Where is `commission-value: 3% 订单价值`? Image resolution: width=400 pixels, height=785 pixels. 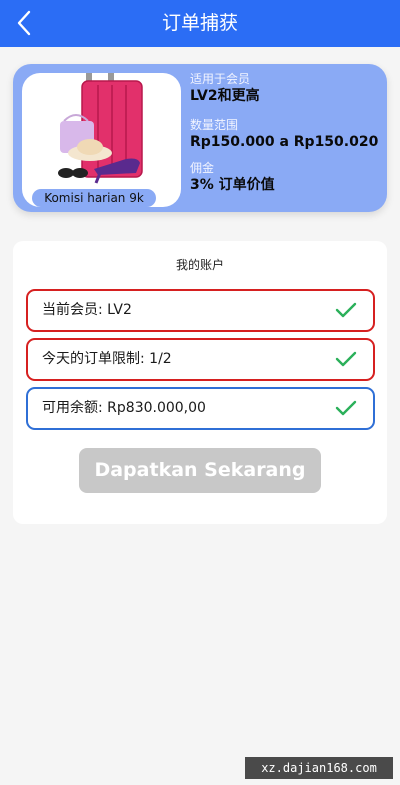
commission-value: 3% 订单价值 is located at coordinates (232, 185).